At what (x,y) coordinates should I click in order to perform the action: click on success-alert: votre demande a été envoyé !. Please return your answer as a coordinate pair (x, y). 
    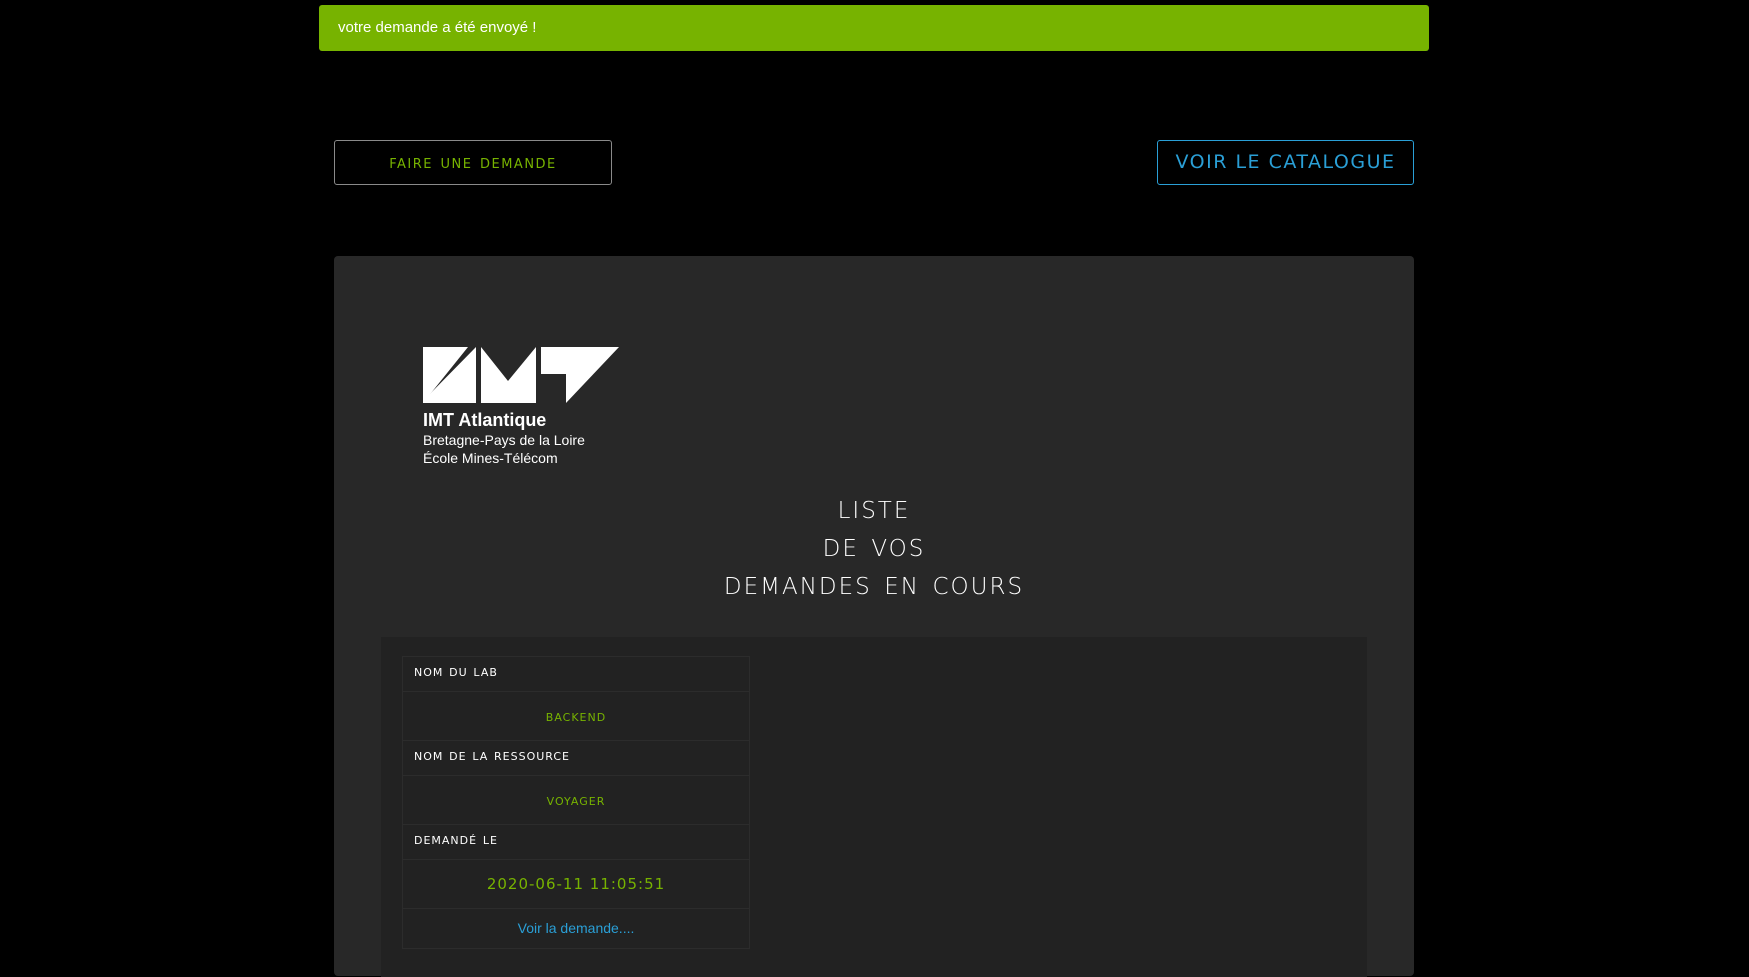
    Looking at the image, I should click on (874, 28).